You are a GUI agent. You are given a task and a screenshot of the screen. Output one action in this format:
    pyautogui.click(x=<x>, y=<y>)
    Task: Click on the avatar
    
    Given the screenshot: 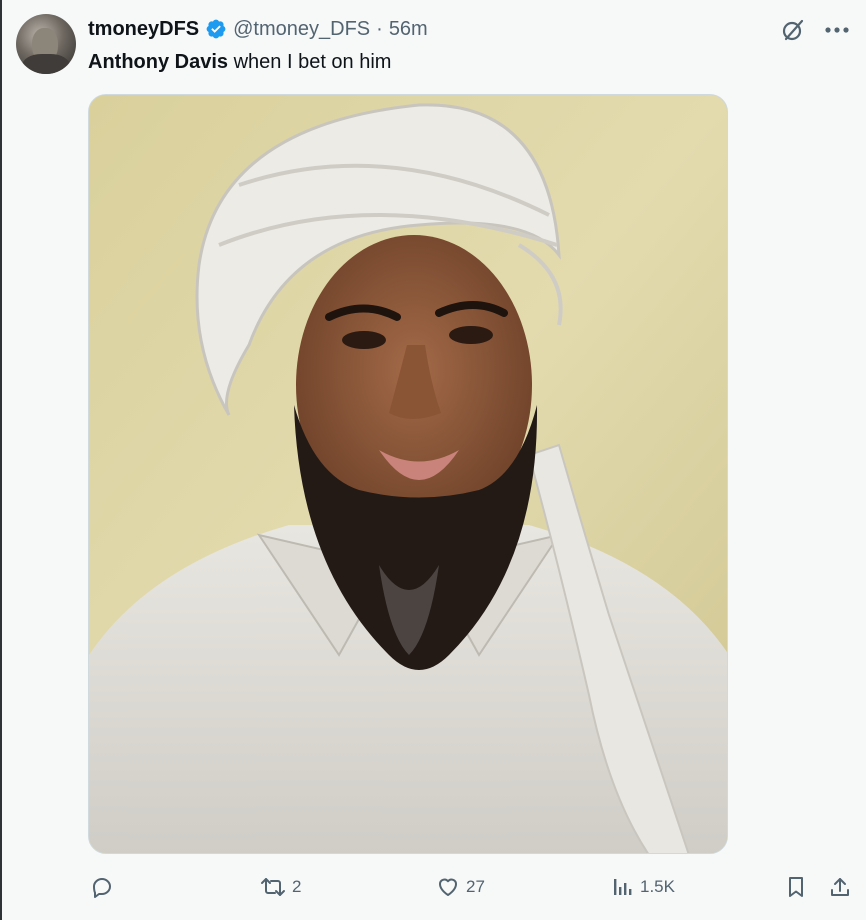 What is the action you would take?
    pyautogui.click(x=46, y=44)
    